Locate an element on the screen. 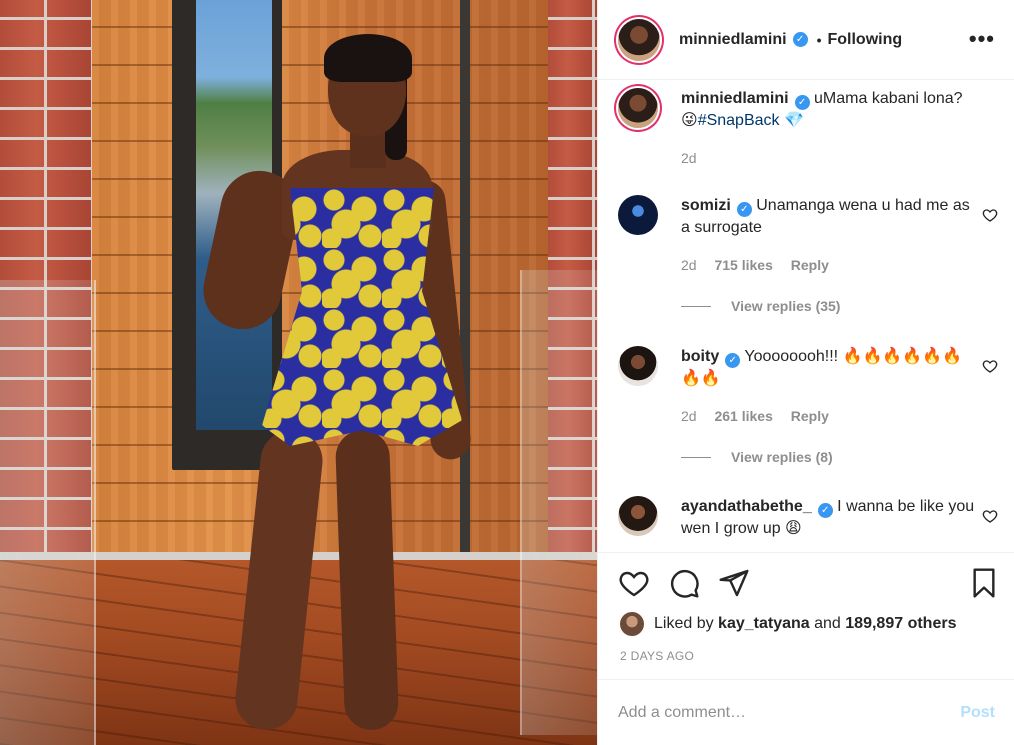  view-replies-button: View replies (35) is located at coordinates (760, 306).